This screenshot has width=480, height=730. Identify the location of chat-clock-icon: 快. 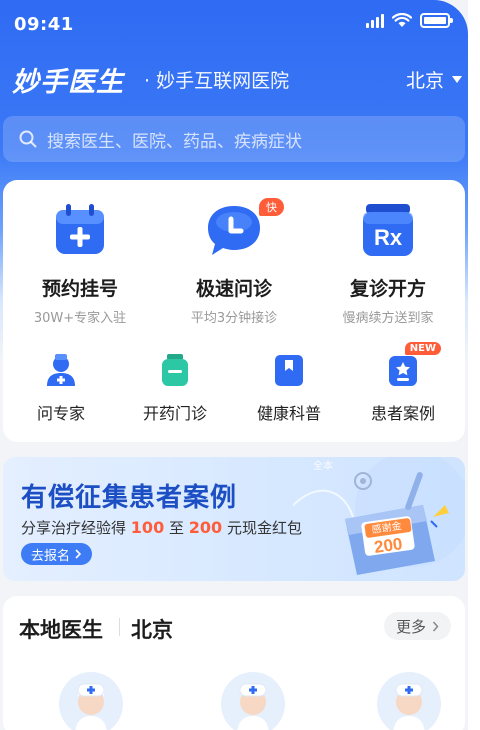
(244, 229).